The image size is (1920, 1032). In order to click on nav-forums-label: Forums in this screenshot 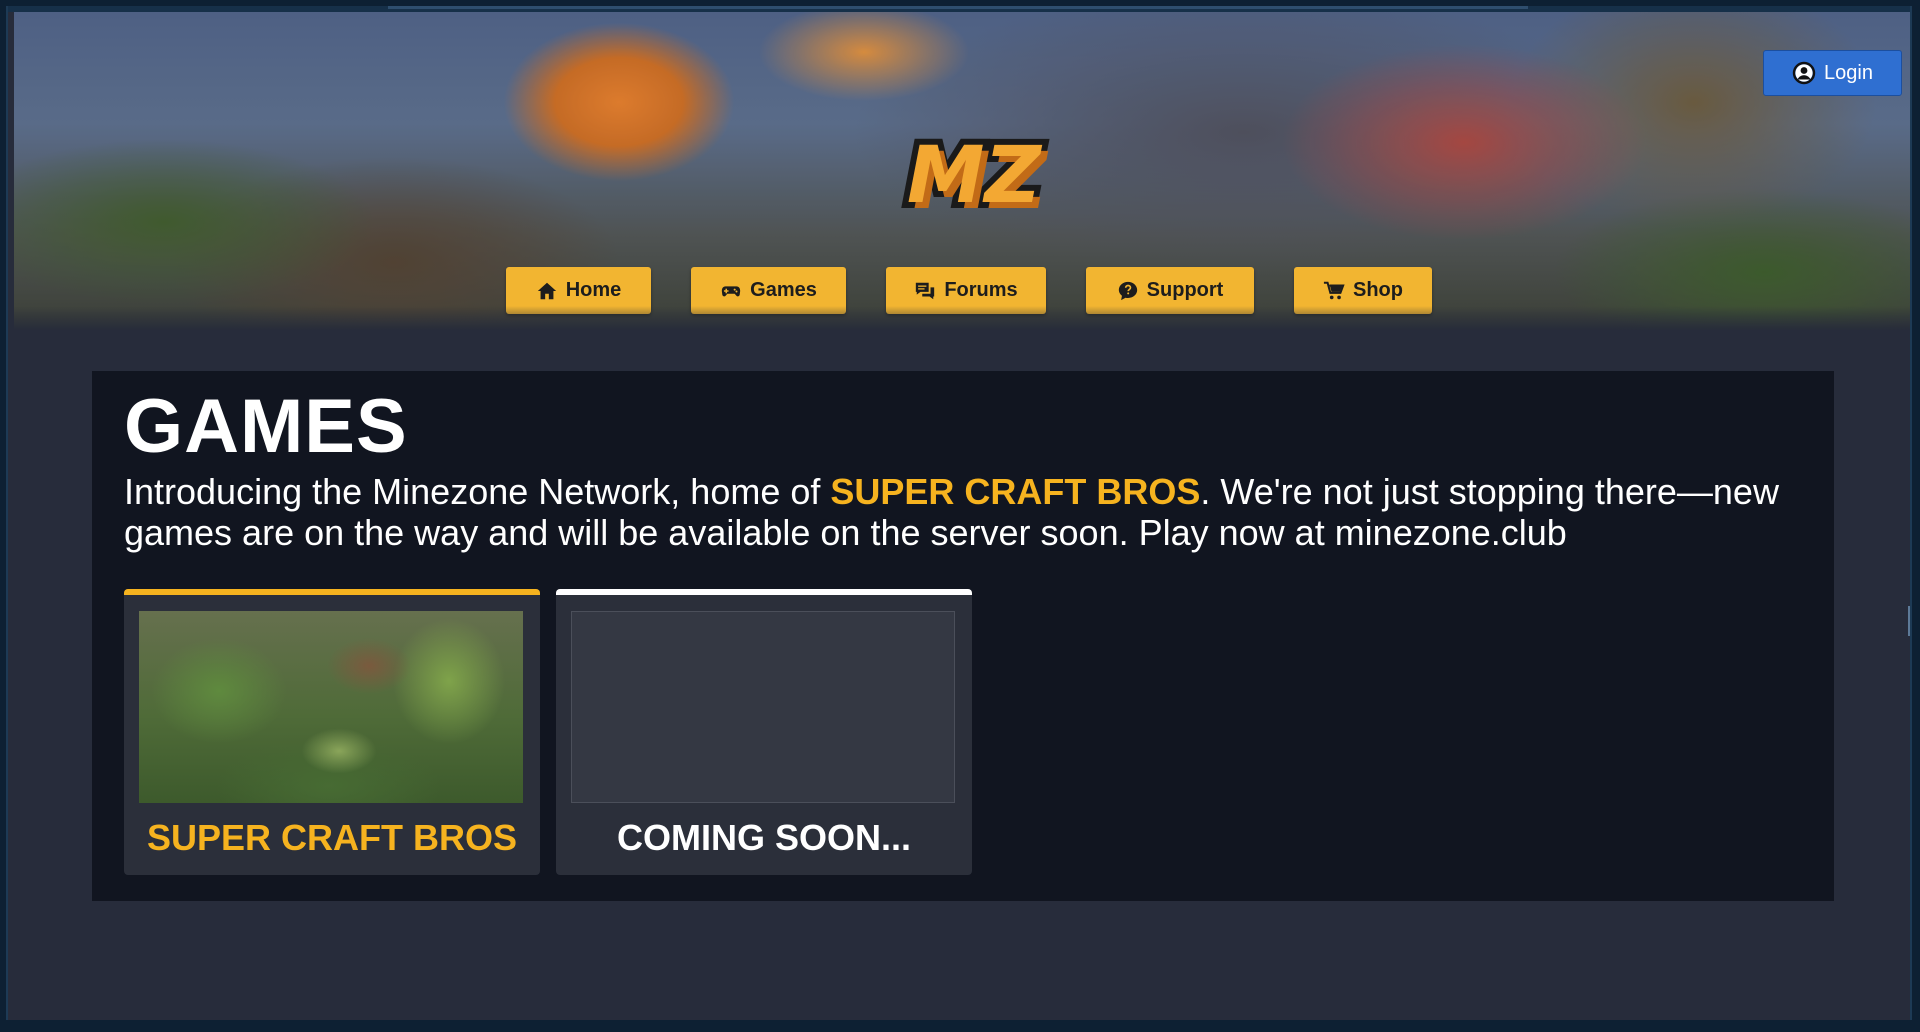, I will do `click(981, 290)`.